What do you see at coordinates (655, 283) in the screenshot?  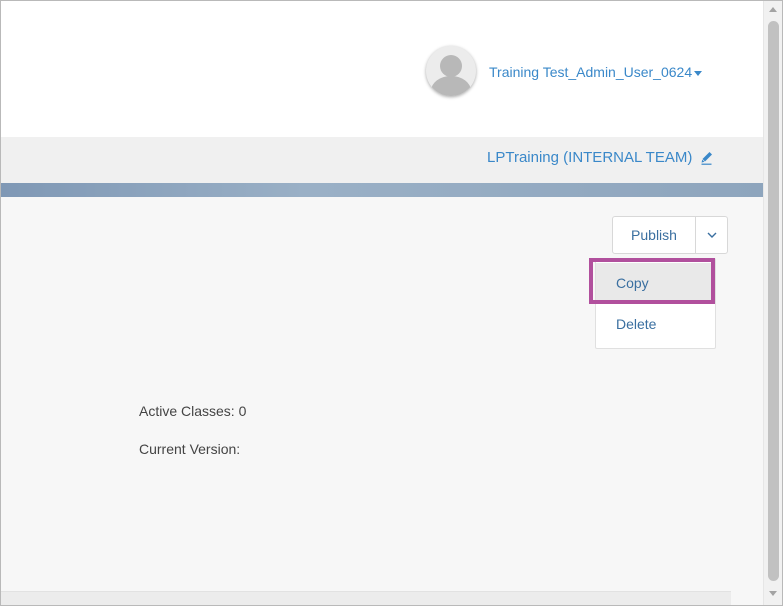 I see `menu-item-copy: Copy` at bounding box center [655, 283].